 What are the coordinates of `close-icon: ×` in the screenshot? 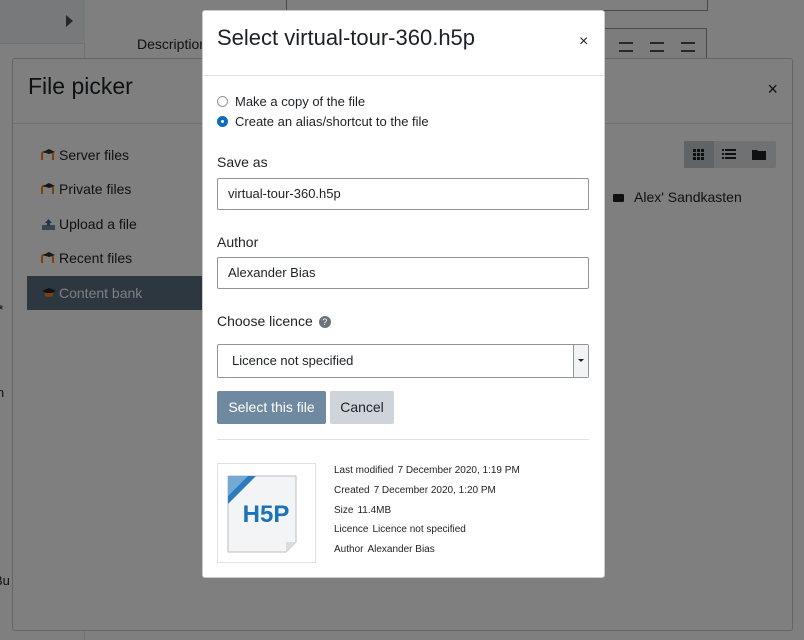 It's located at (583, 42).